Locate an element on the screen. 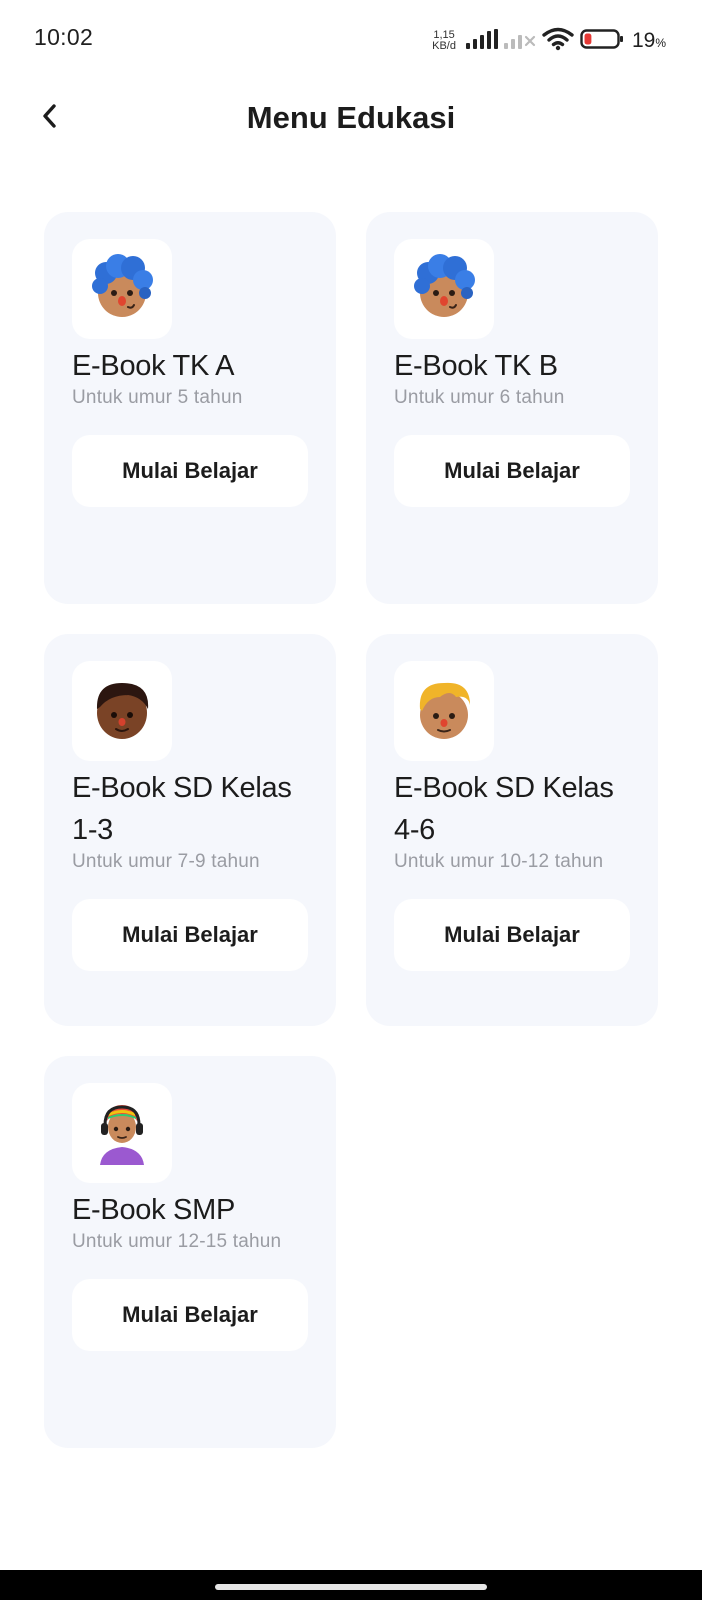  battery-percent: 19% is located at coordinates (649, 41).